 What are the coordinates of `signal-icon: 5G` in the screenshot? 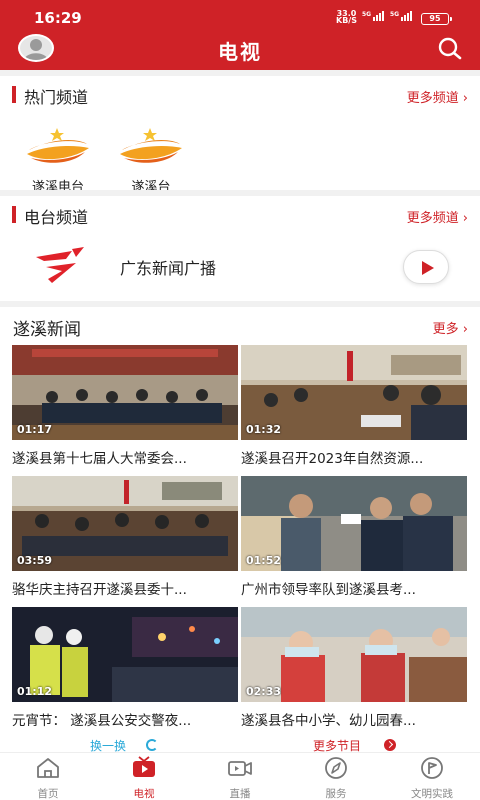 It's located at (373, 16).